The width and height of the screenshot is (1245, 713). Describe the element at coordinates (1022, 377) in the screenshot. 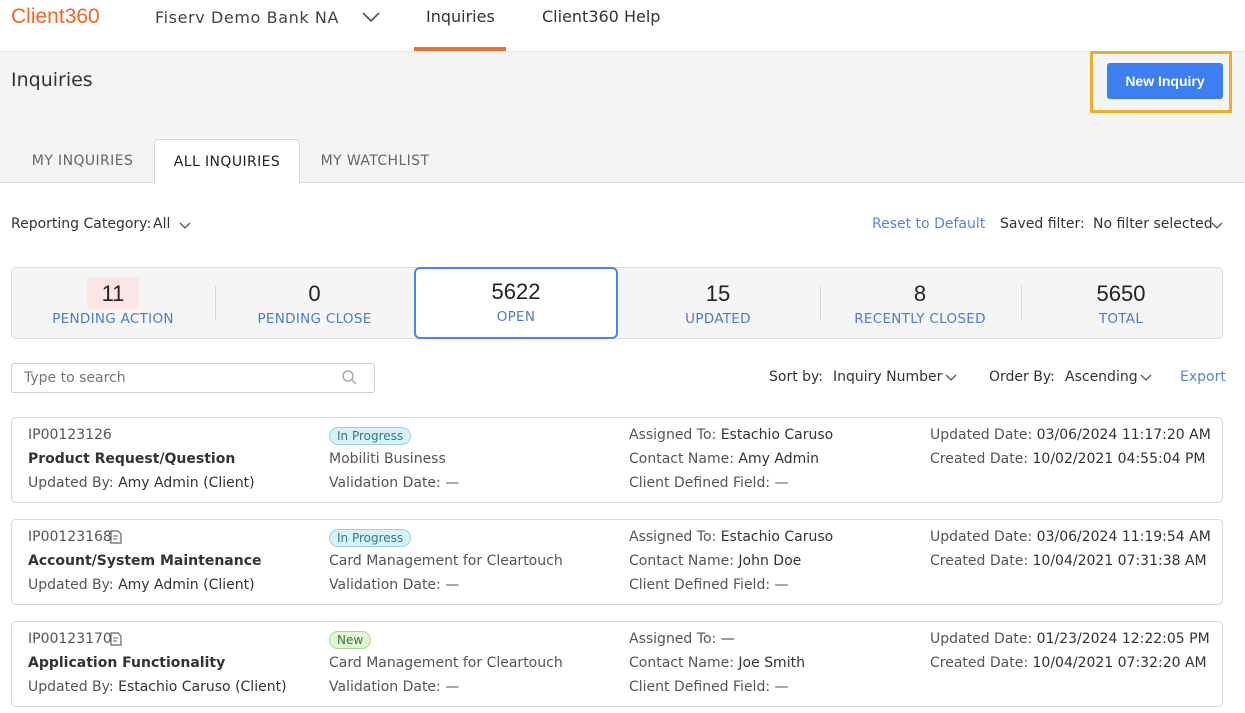

I see `order-by-label: Order By:` at that location.